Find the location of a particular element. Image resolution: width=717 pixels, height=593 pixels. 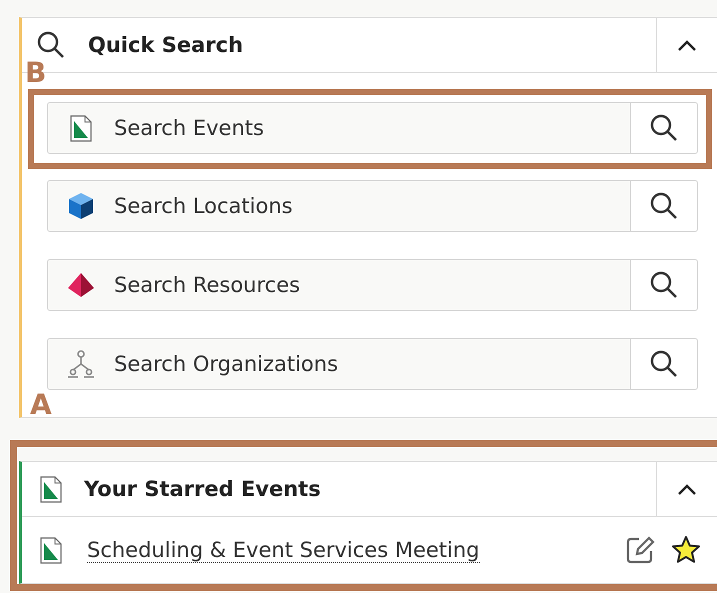

panel-title: Your Starred Events is located at coordinates (203, 489).